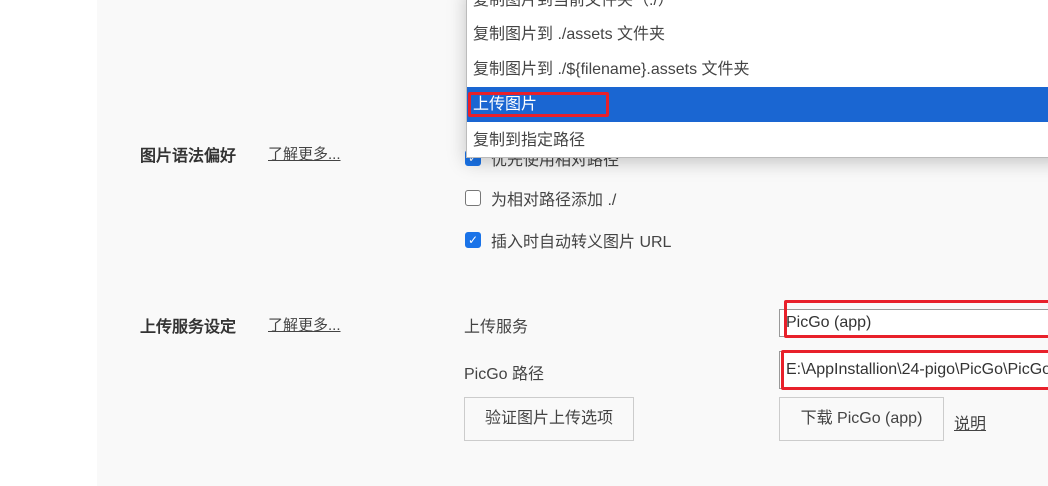  Describe the element at coordinates (861, 419) in the screenshot. I see `download-picgo-button: 下载 PicGo (app)` at that location.